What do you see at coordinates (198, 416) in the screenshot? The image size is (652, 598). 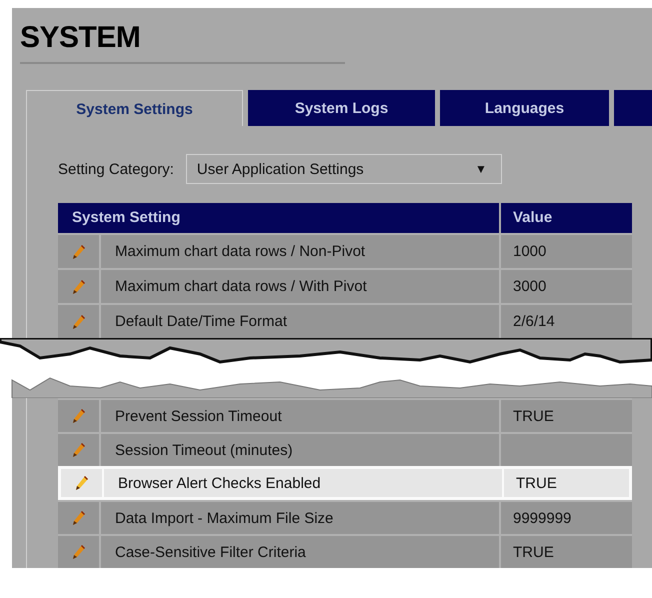 I see `setting-name: Prevent Session Timeout` at bounding box center [198, 416].